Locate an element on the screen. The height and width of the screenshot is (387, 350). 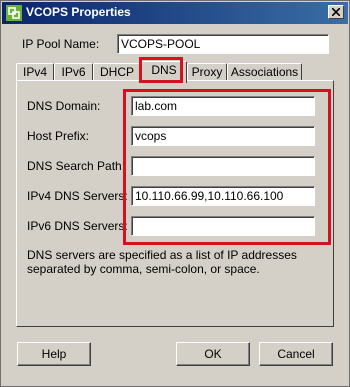
ok-button: OK is located at coordinates (213, 354).